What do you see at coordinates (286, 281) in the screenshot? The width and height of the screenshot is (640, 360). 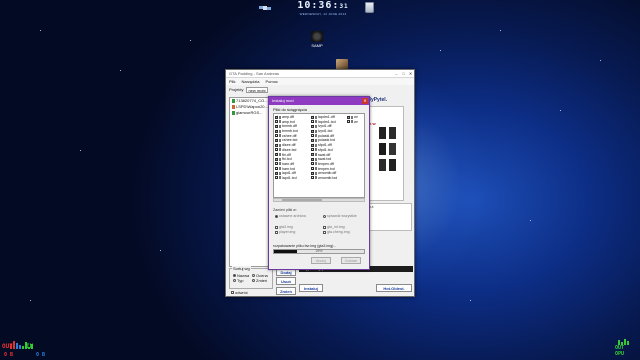 I see `remove-button: Usuń` at bounding box center [286, 281].